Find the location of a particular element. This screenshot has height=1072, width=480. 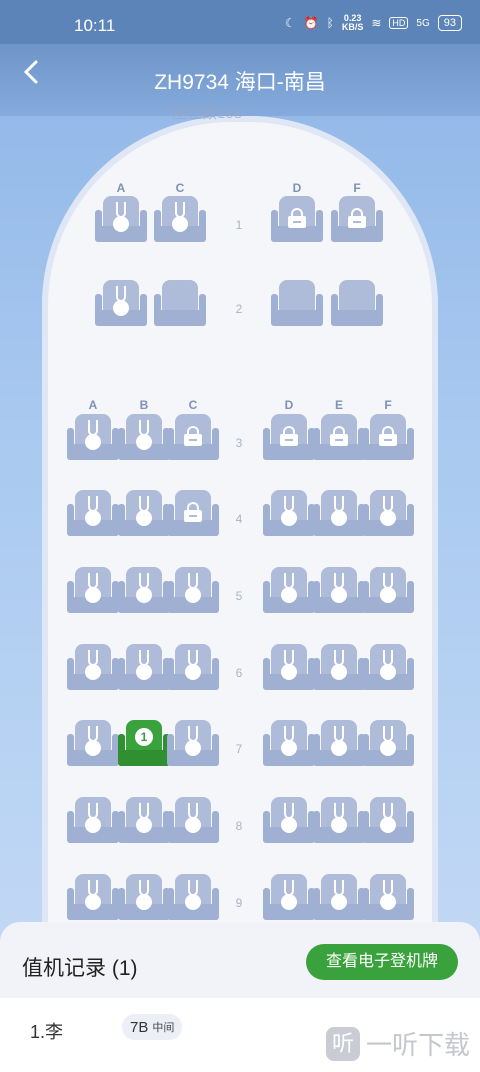

row-number-3: 3 is located at coordinates (239, 443).